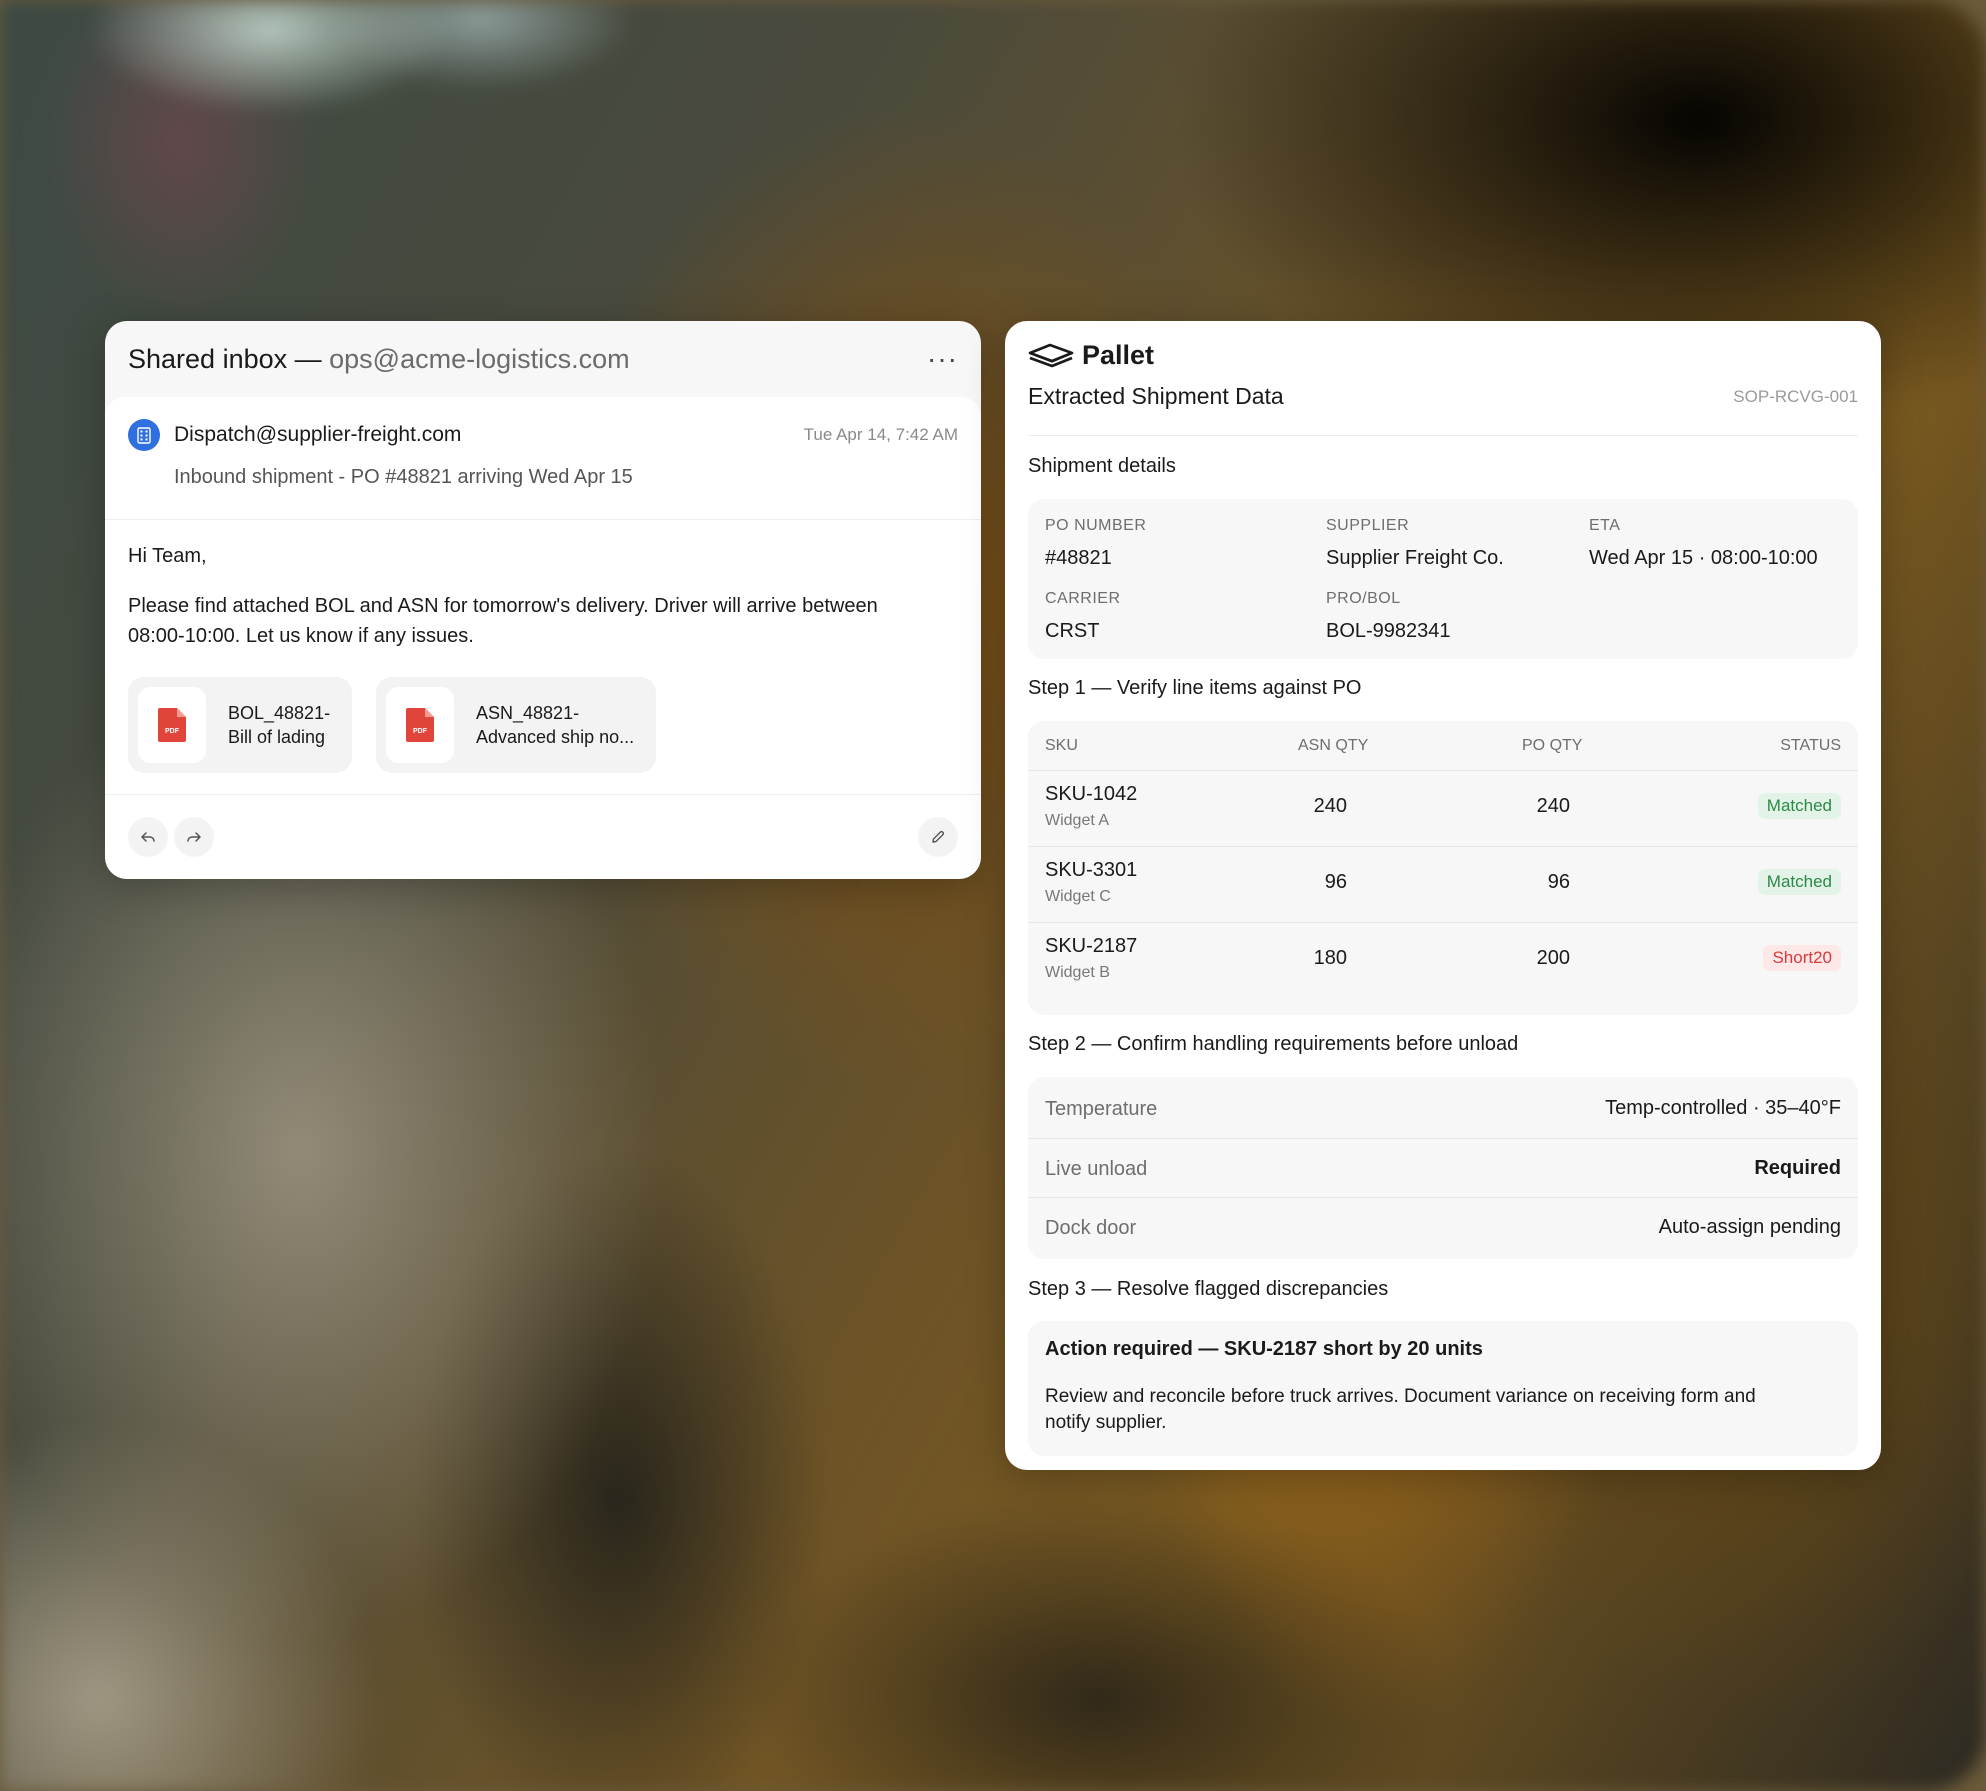  What do you see at coordinates (1195, 688) in the screenshot?
I see `step1-title: Step 1 — Verify line items against PO` at bounding box center [1195, 688].